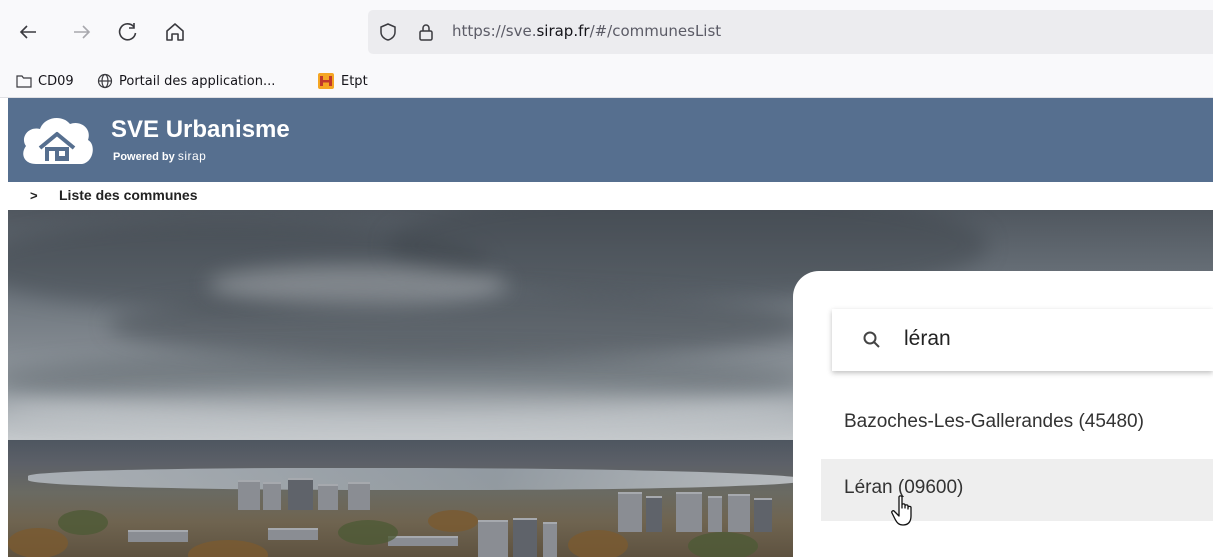 The image size is (1213, 557). I want to click on reload-button, so click(128, 32).